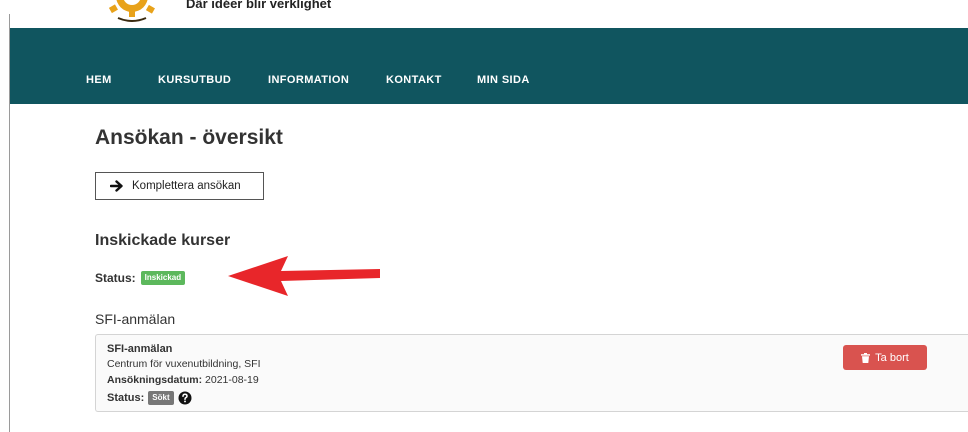 The height and width of the screenshot is (432, 968). Describe the element at coordinates (489, 14) in the screenshot. I see `site-header: Där idéer blir verklighet` at that location.